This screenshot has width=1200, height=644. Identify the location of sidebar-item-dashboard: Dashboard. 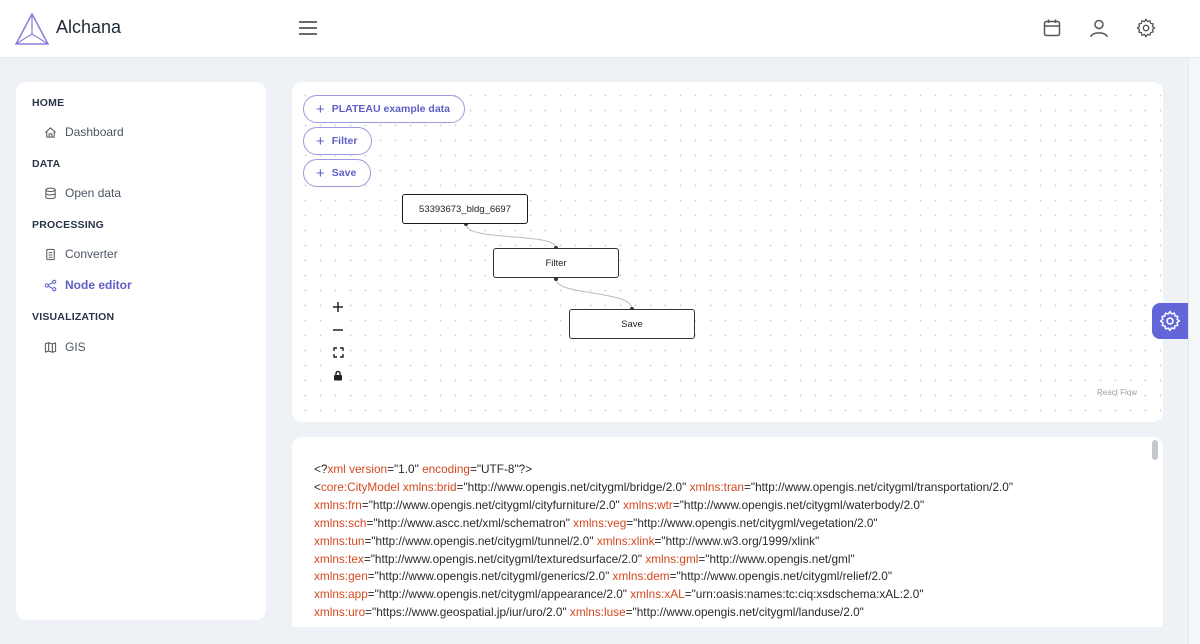
(144, 132).